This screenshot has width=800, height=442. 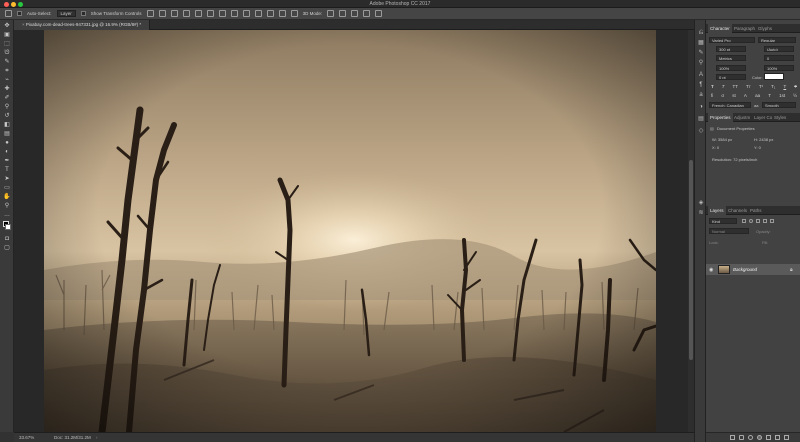 What do you see at coordinates (26, 437) in the screenshot?
I see `zoom-level: 33.67%` at bounding box center [26, 437].